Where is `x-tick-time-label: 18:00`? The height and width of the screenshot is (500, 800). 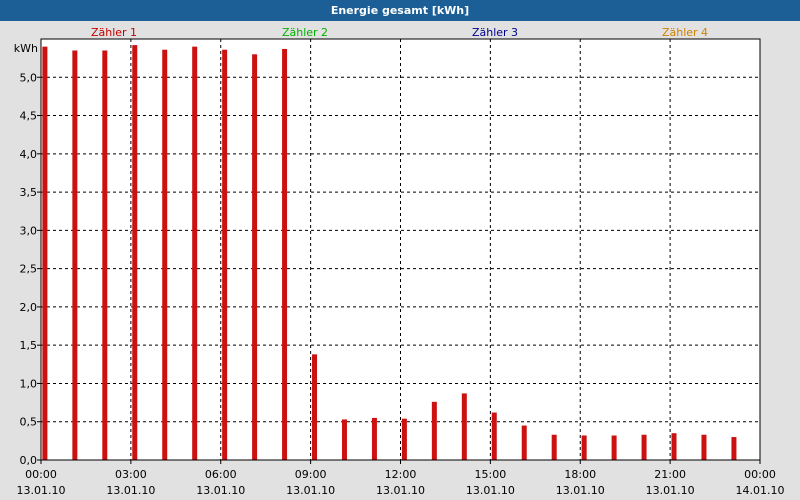 x-tick-time-label: 18:00 is located at coordinates (580, 474).